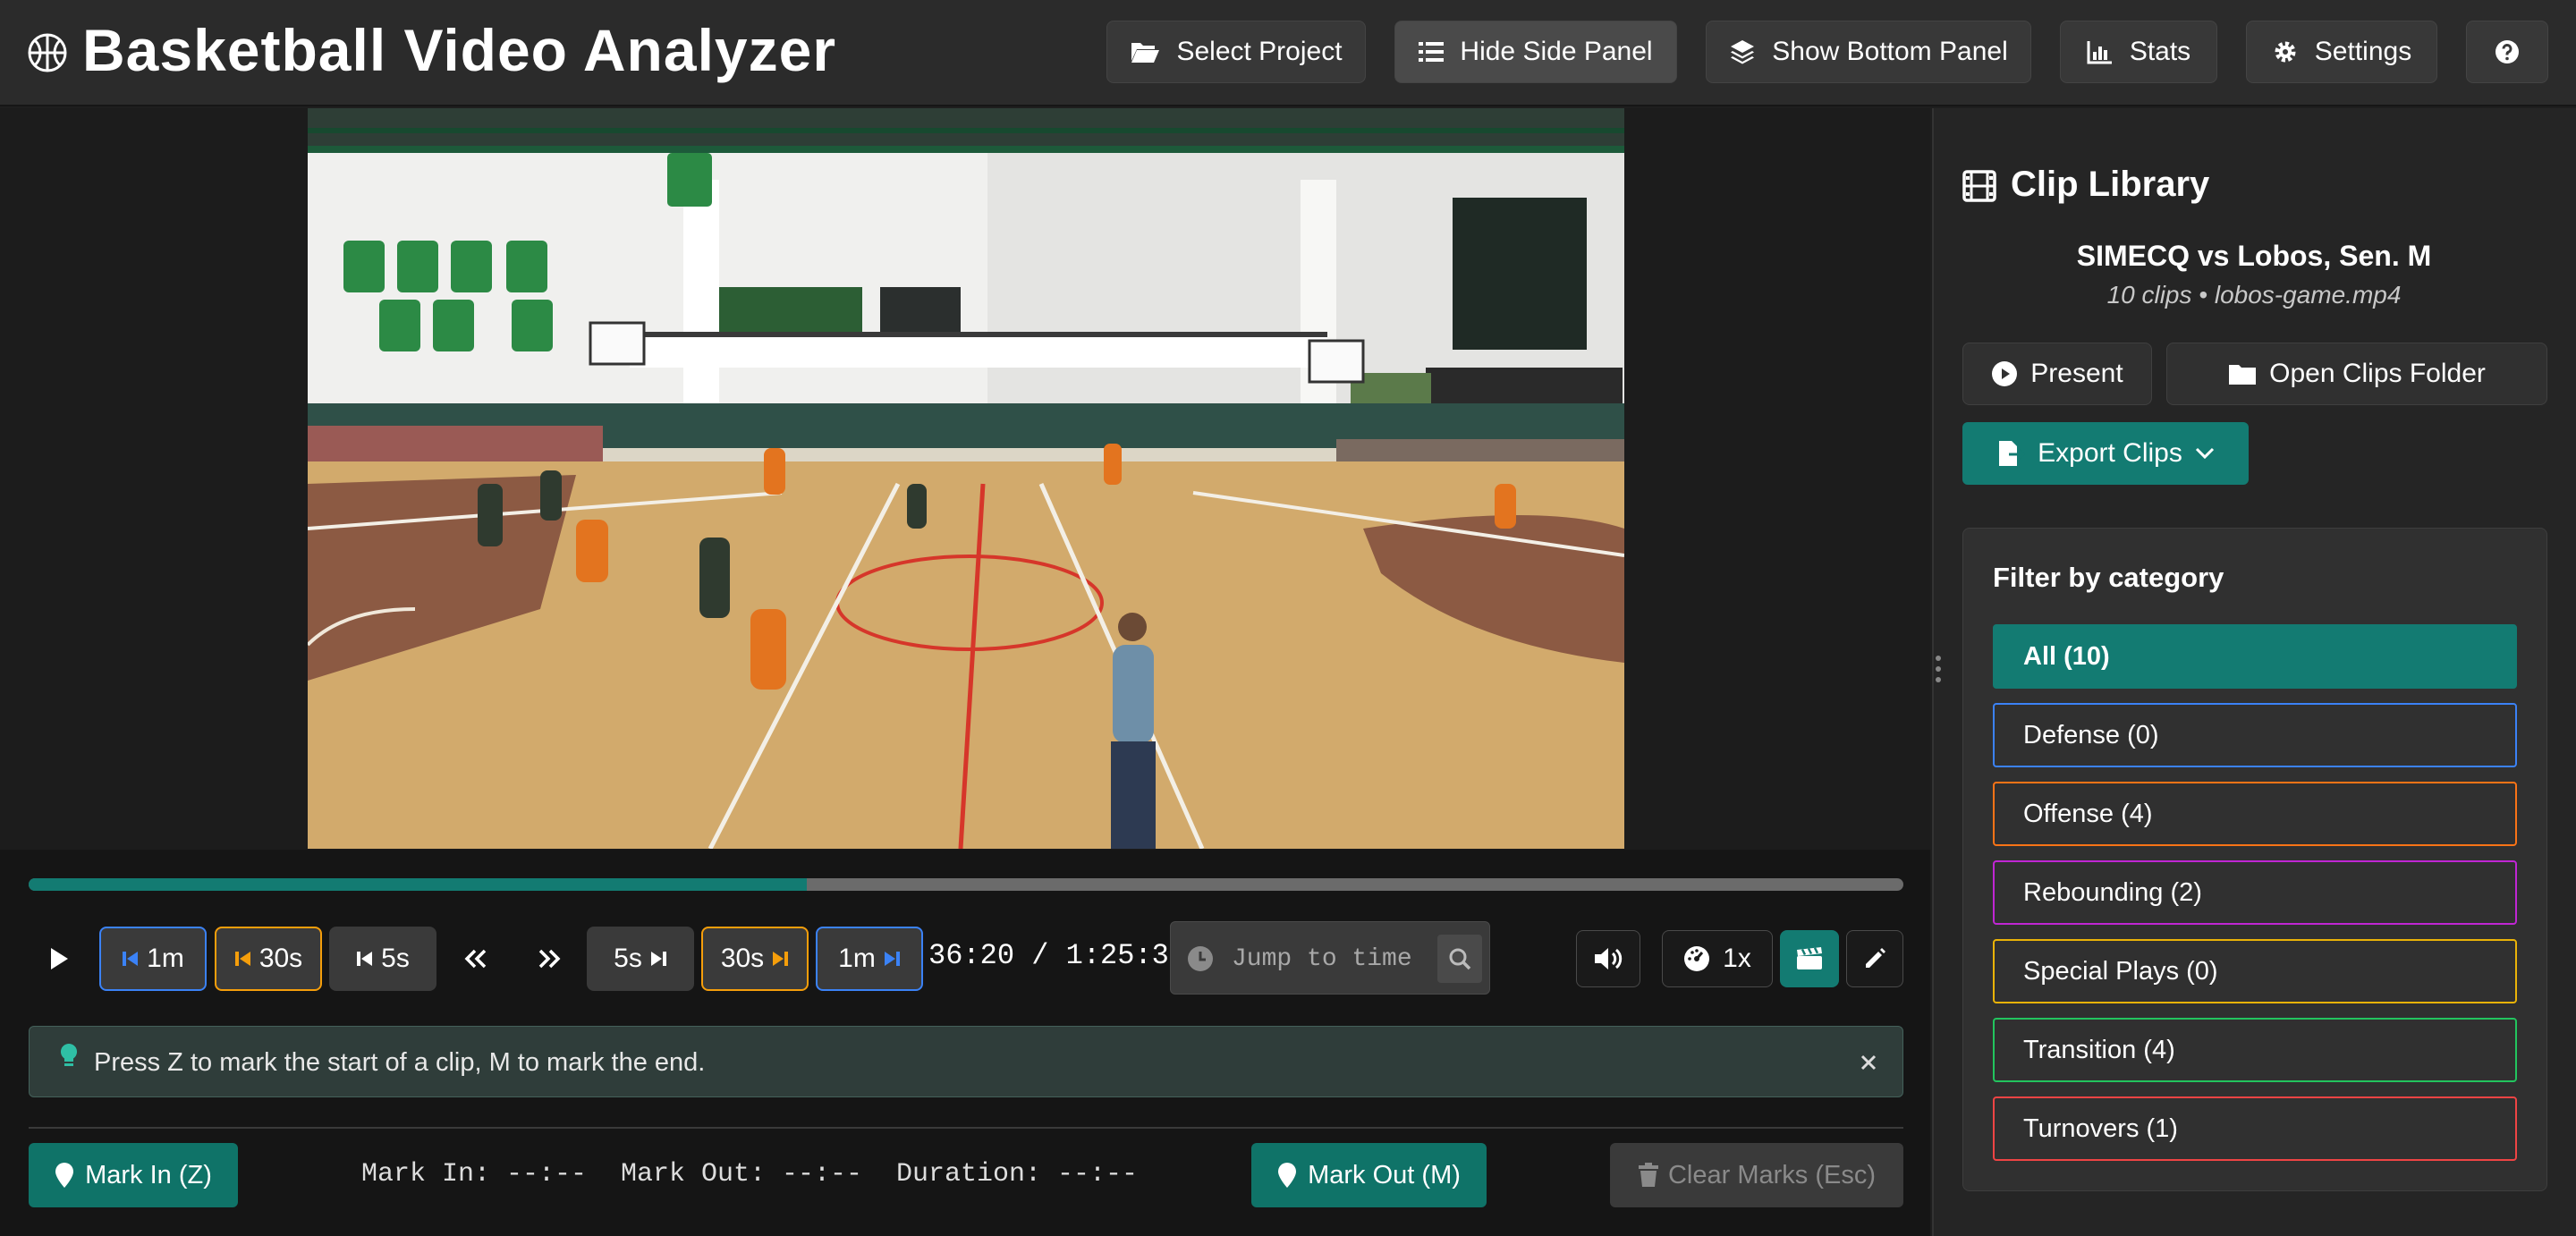 This screenshot has height=1236, width=2576. What do you see at coordinates (1648, 1175) in the screenshot?
I see `trash-icon` at bounding box center [1648, 1175].